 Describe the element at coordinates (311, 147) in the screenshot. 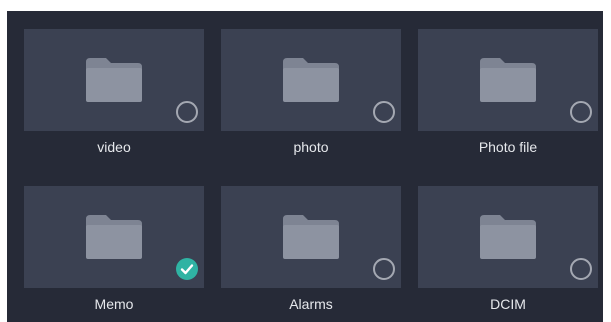

I see `folder-label: photo` at that location.